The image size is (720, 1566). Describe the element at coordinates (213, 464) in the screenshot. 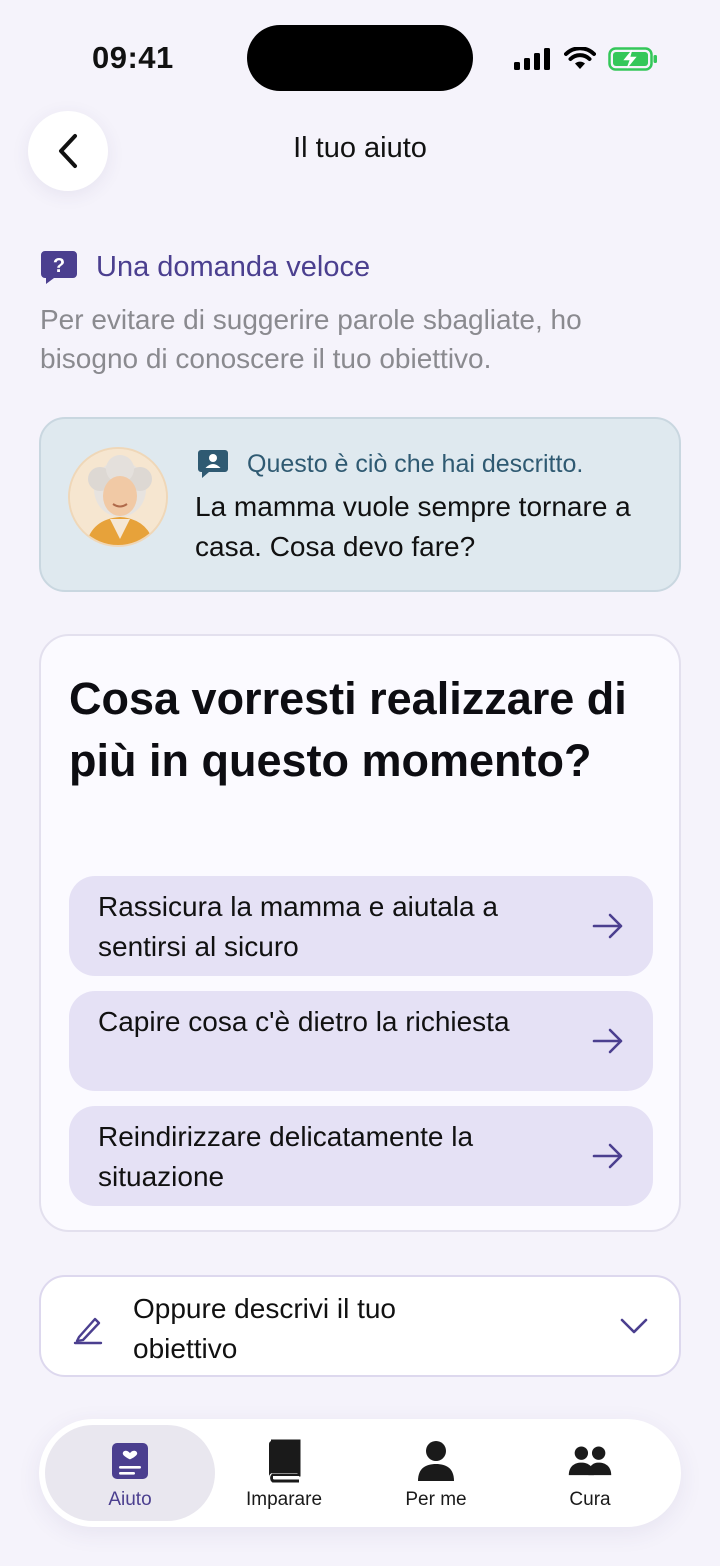

I see `person-bubble-icon` at that location.